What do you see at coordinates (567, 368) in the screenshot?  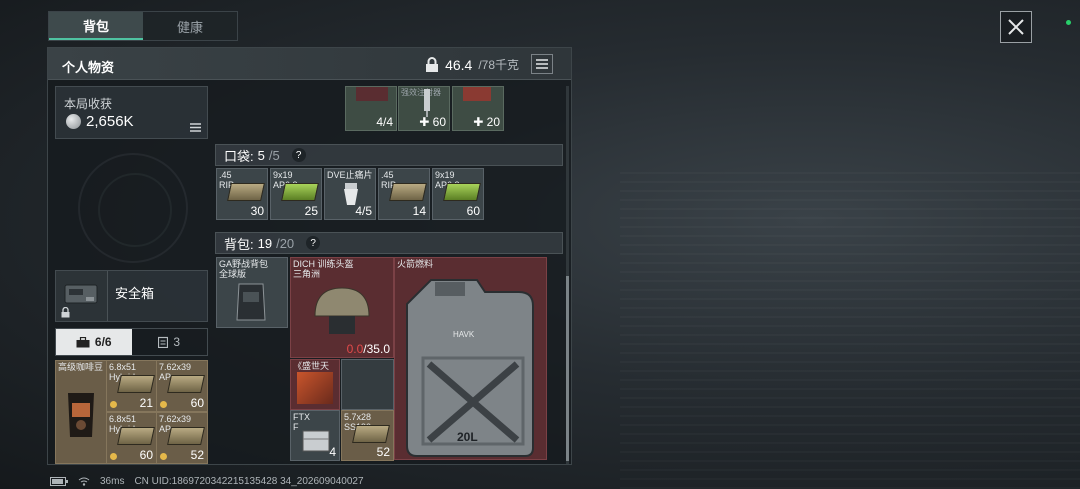 I see `scrollbar-thumb` at bounding box center [567, 368].